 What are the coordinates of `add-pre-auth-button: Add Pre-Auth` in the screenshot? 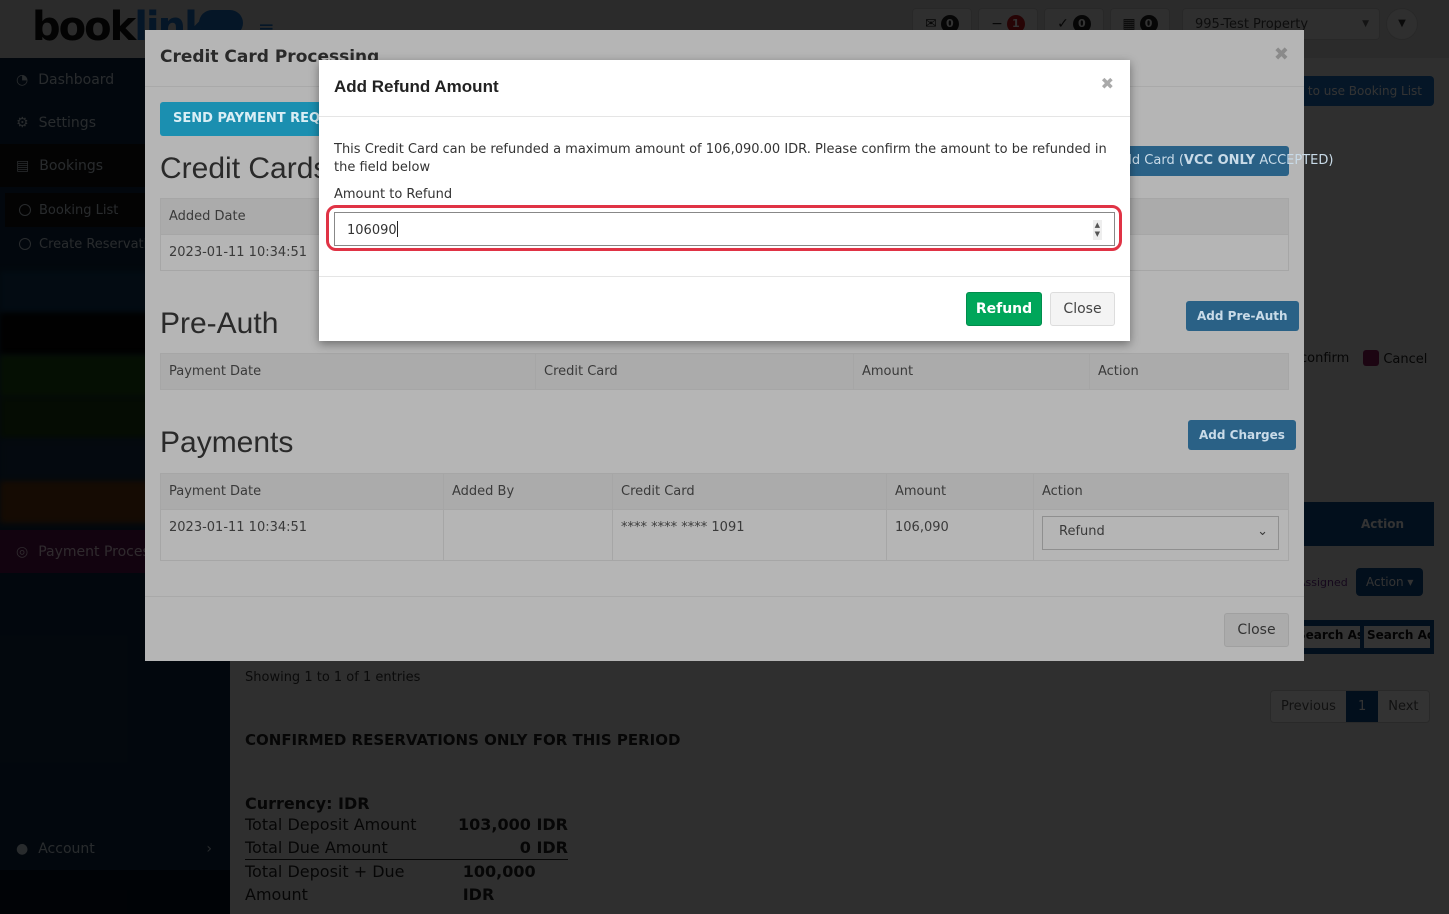 It's located at (1242, 316).